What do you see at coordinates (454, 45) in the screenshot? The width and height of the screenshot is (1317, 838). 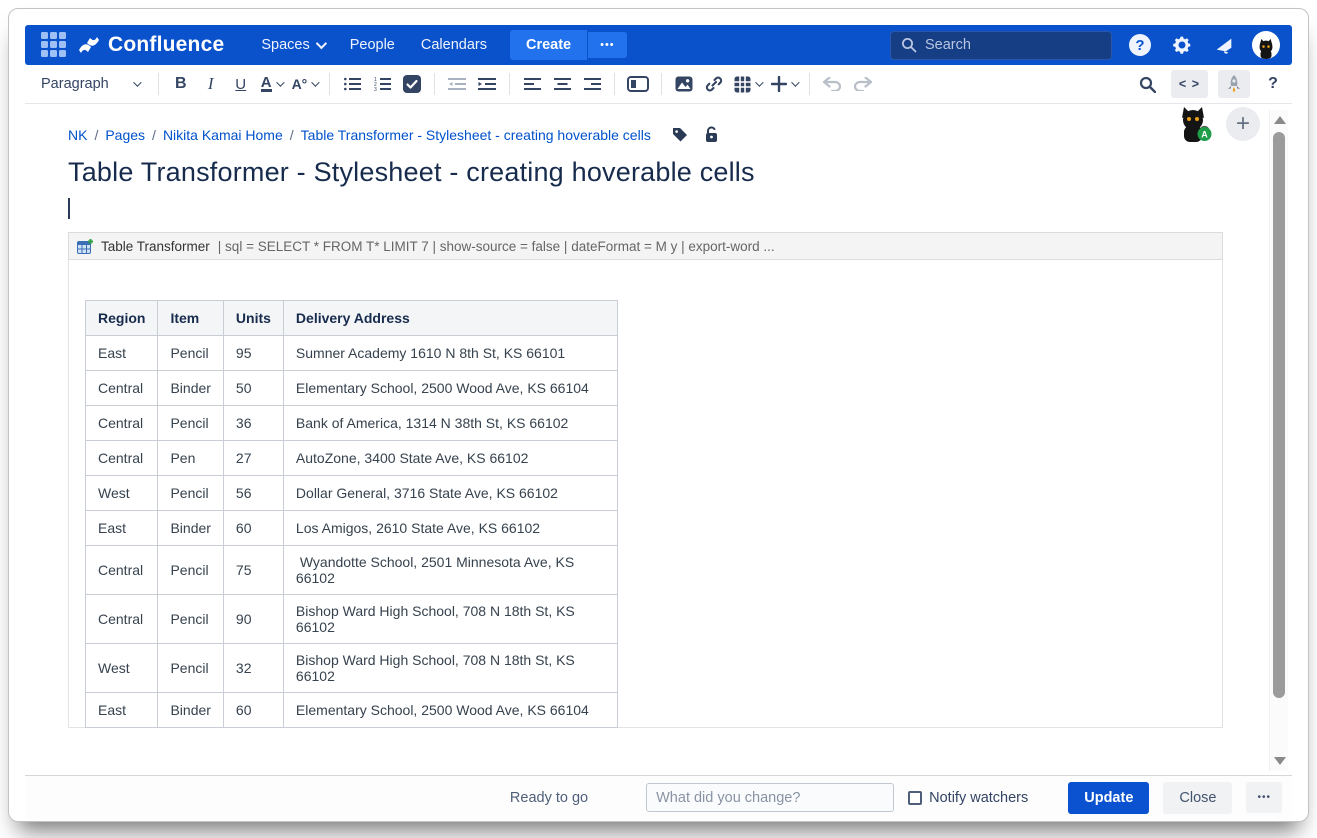 I see `nav-calendars: Calendars` at bounding box center [454, 45].